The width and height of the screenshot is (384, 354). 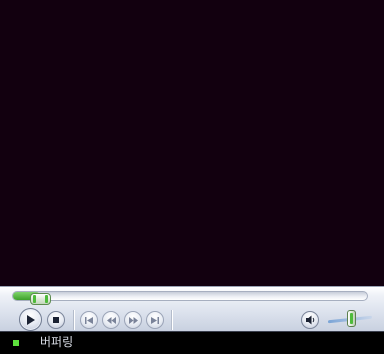 What do you see at coordinates (16, 343) in the screenshot?
I see `status-indicator` at bounding box center [16, 343].